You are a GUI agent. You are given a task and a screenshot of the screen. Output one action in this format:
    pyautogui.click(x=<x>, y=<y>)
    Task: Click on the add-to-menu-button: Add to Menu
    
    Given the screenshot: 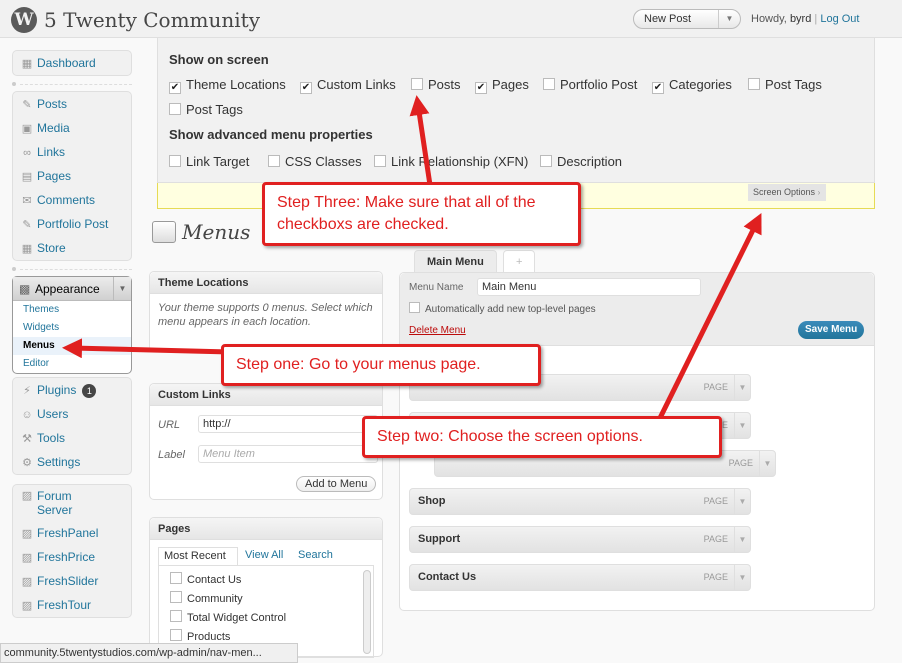 What is the action you would take?
    pyautogui.click(x=336, y=484)
    